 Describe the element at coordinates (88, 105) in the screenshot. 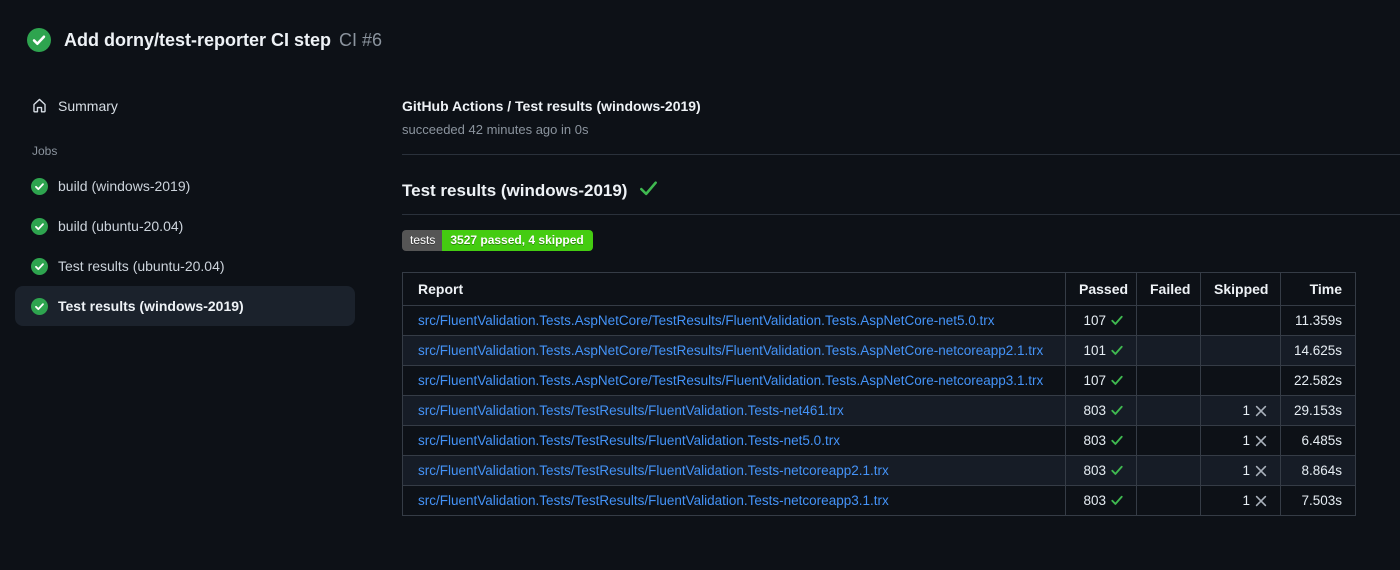

I see `sidebar-item-label: Summary` at that location.